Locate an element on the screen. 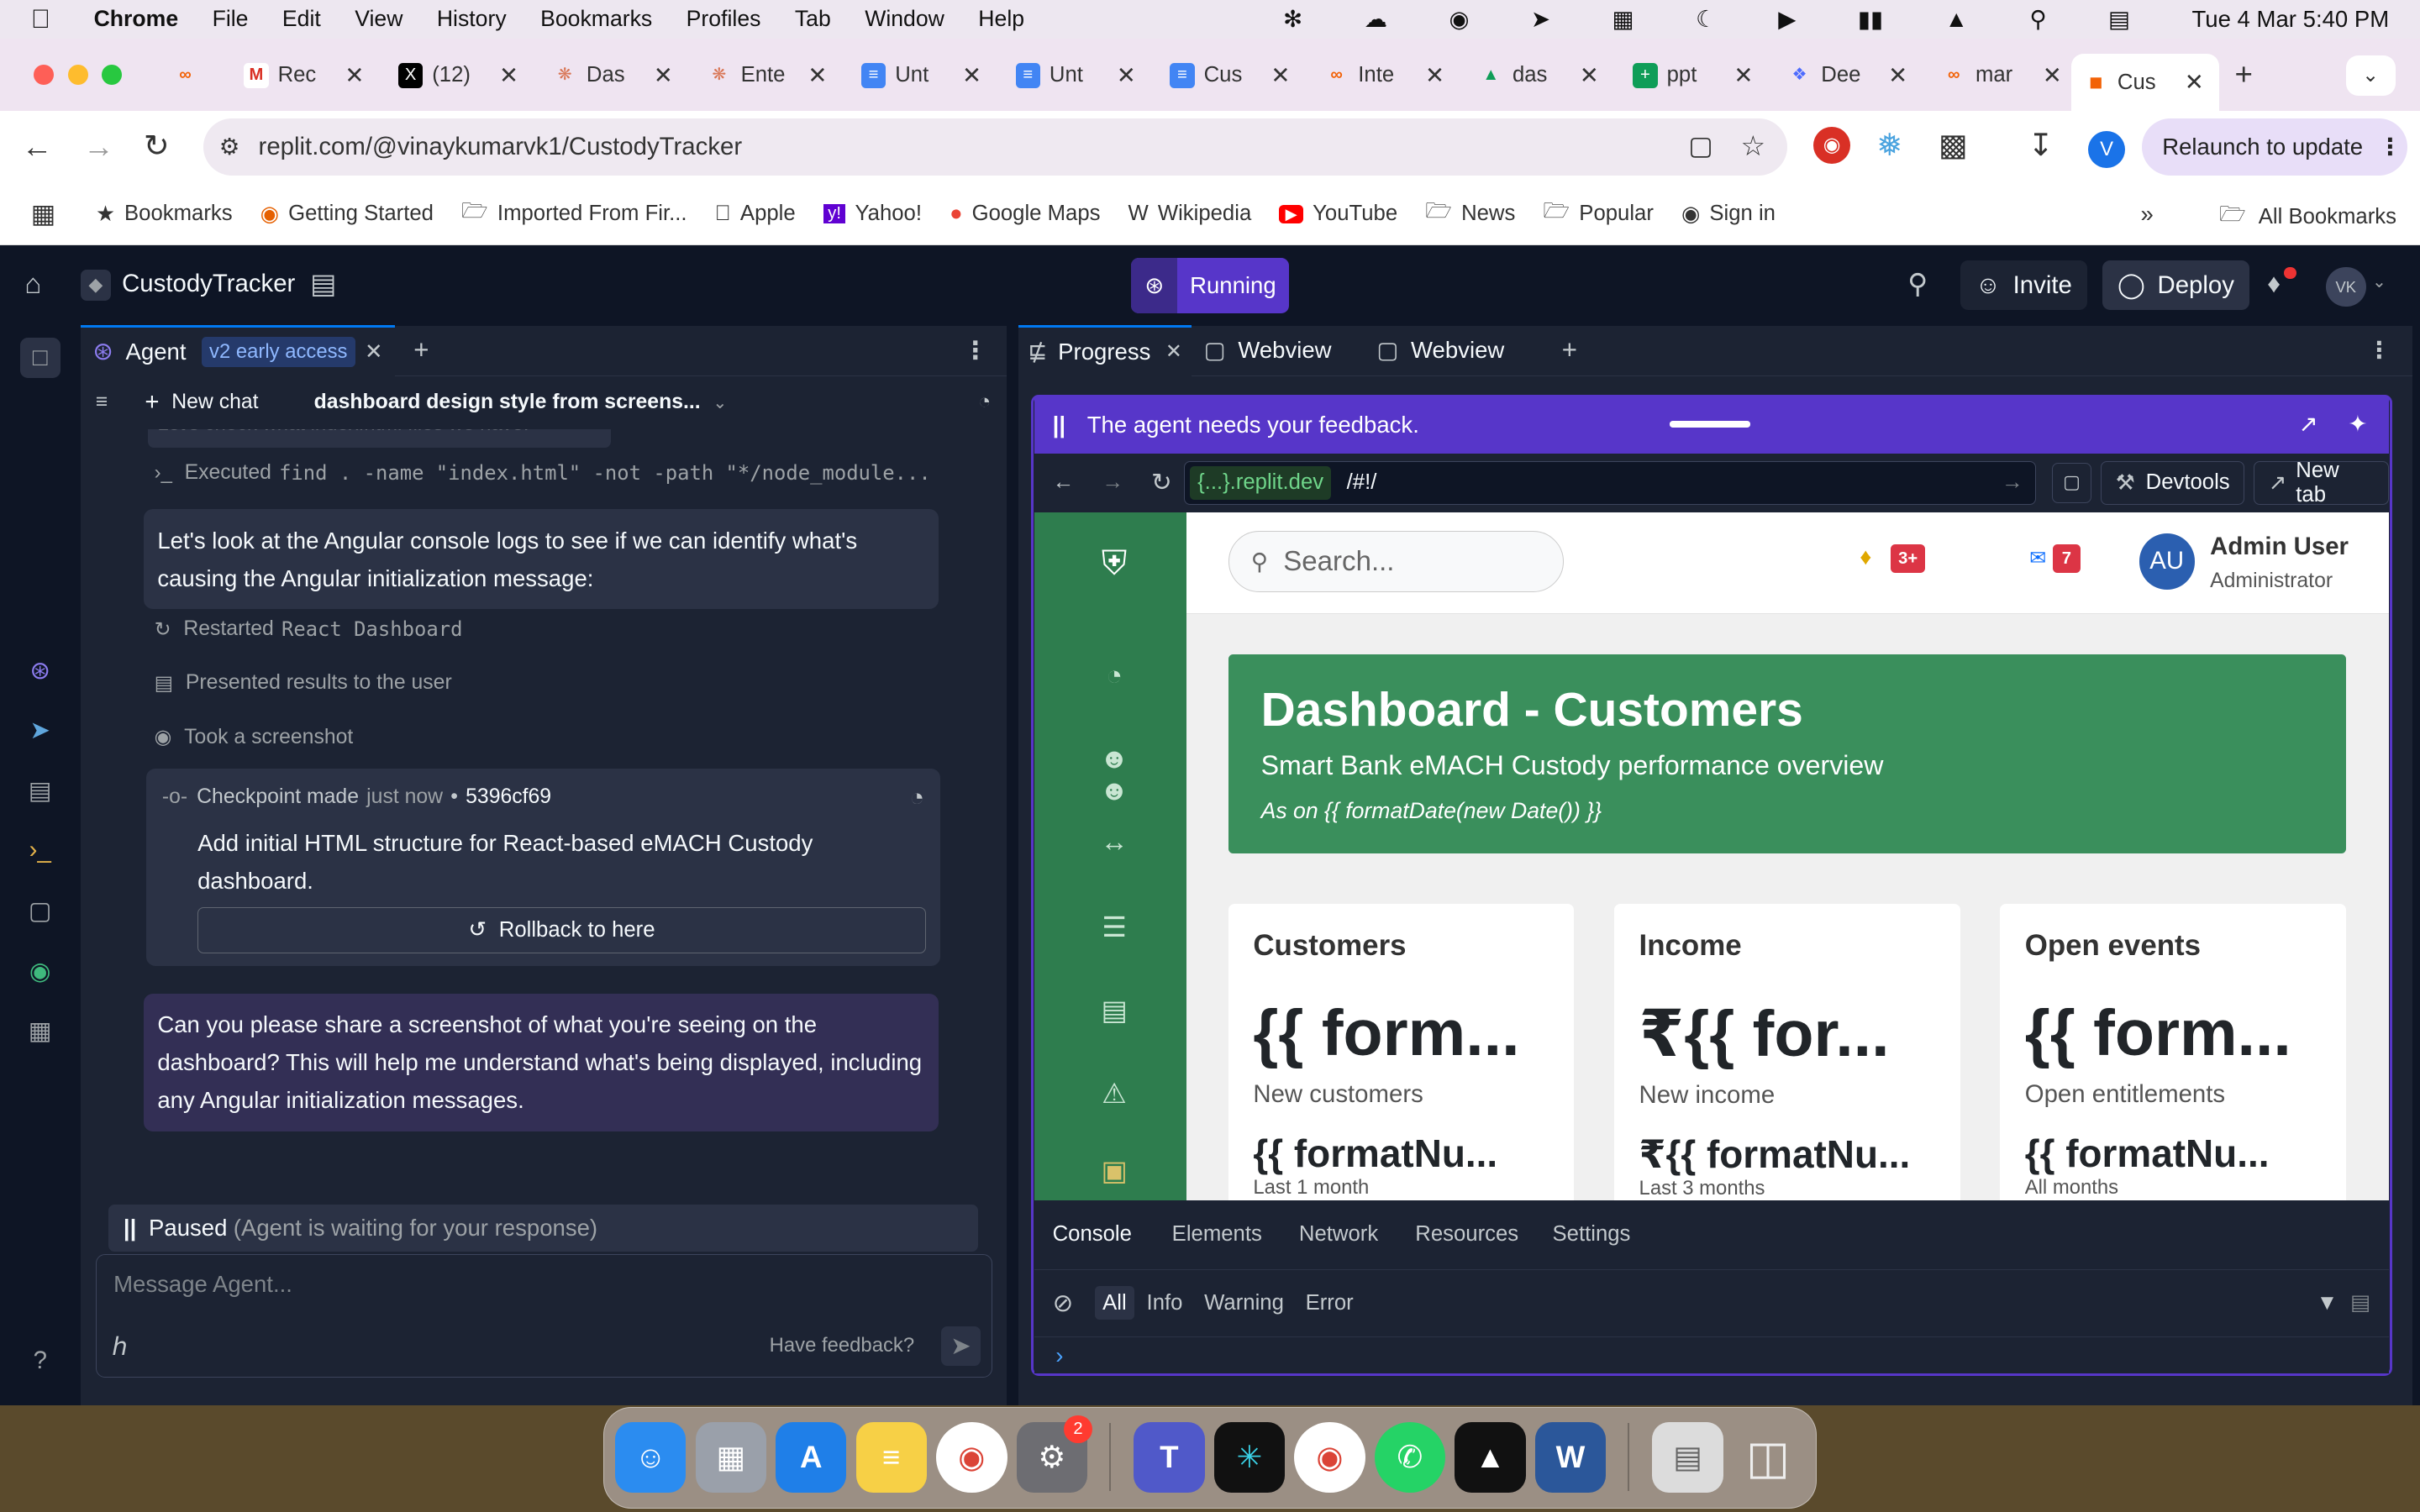  home-icon: ⌂ is located at coordinates (33, 285).